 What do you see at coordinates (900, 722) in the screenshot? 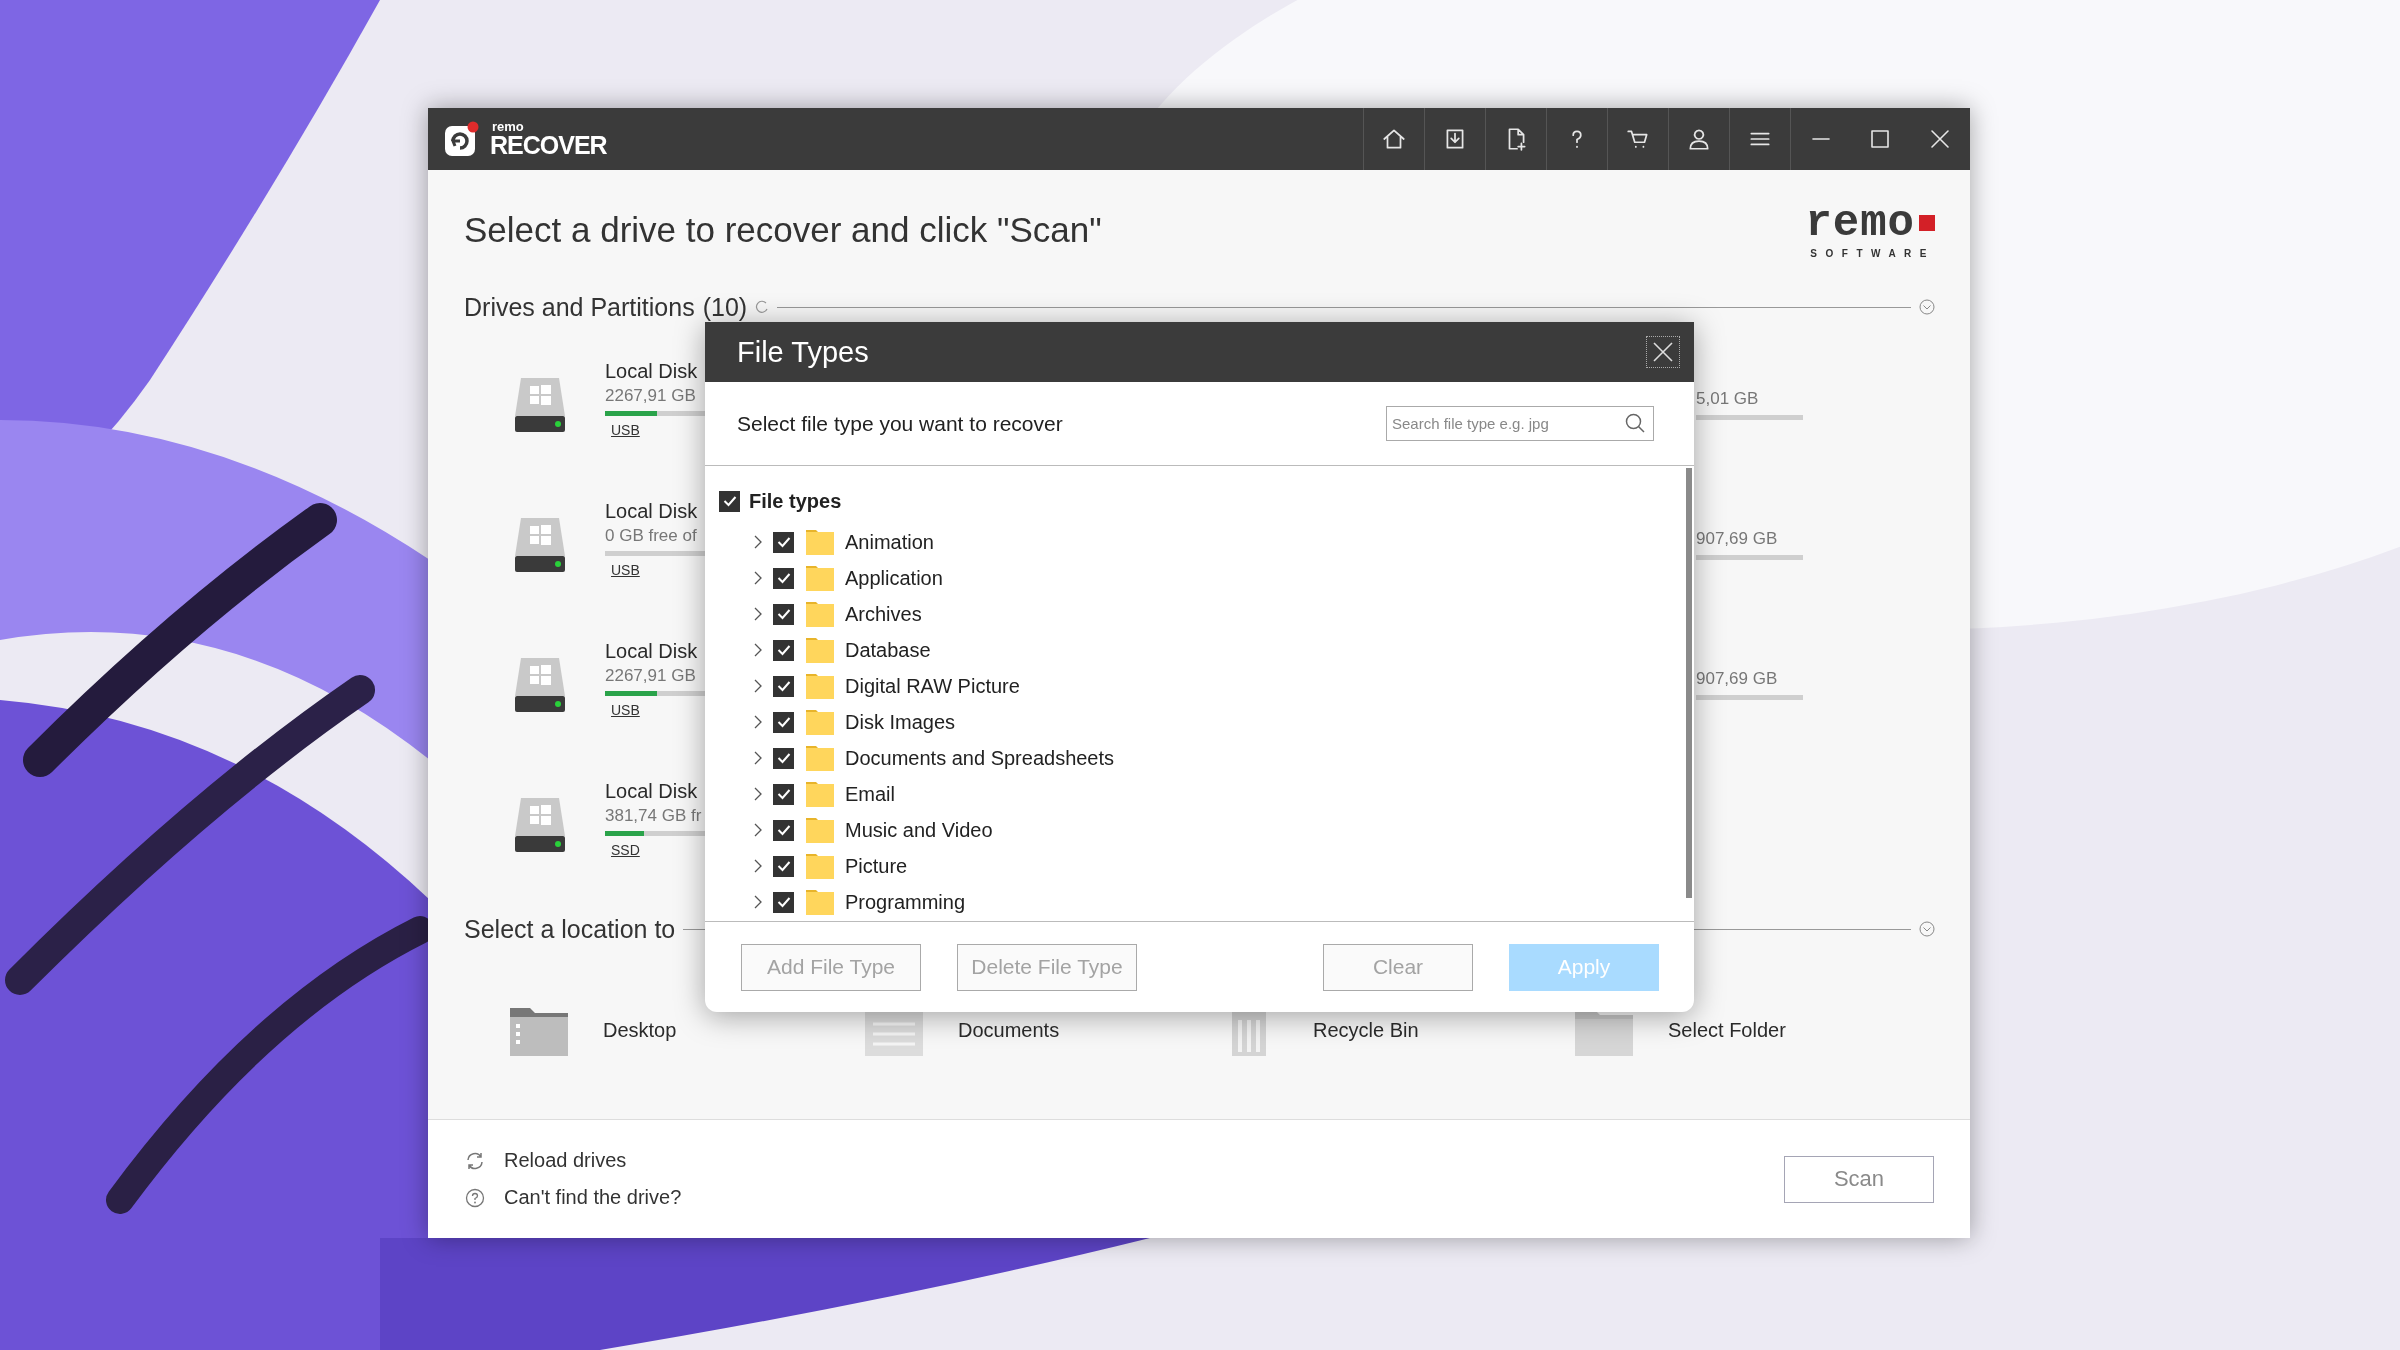
I see `tree-item: Disk Images` at bounding box center [900, 722].